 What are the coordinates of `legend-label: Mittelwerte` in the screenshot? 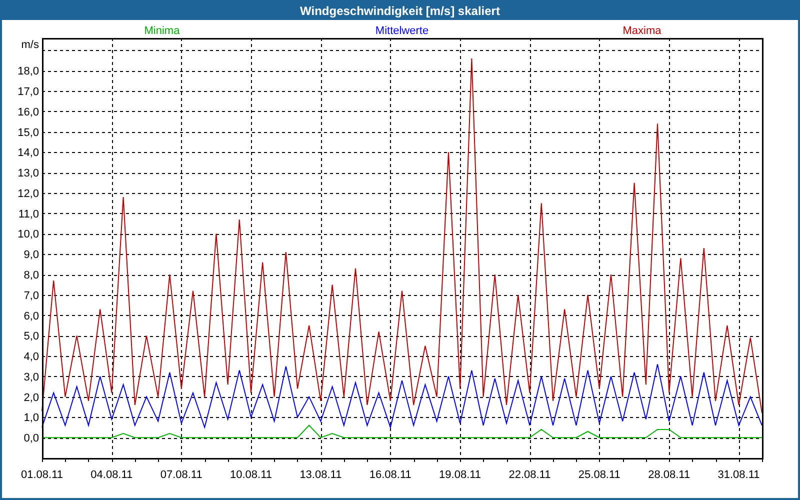 It's located at (402, 31).